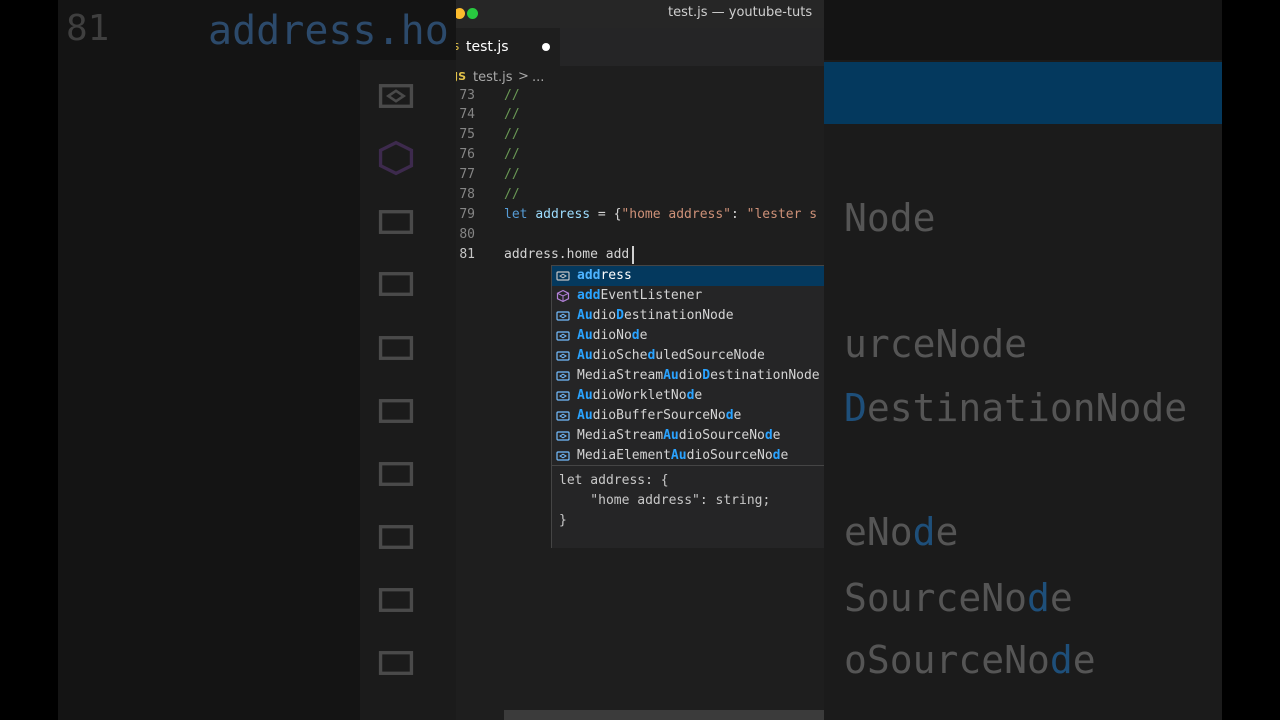 The image size is (1280, 720). What do you see at coordinates (487, 47) in the screenshot?
I see `tab-label: test.js` at bounding box center [487, 47].